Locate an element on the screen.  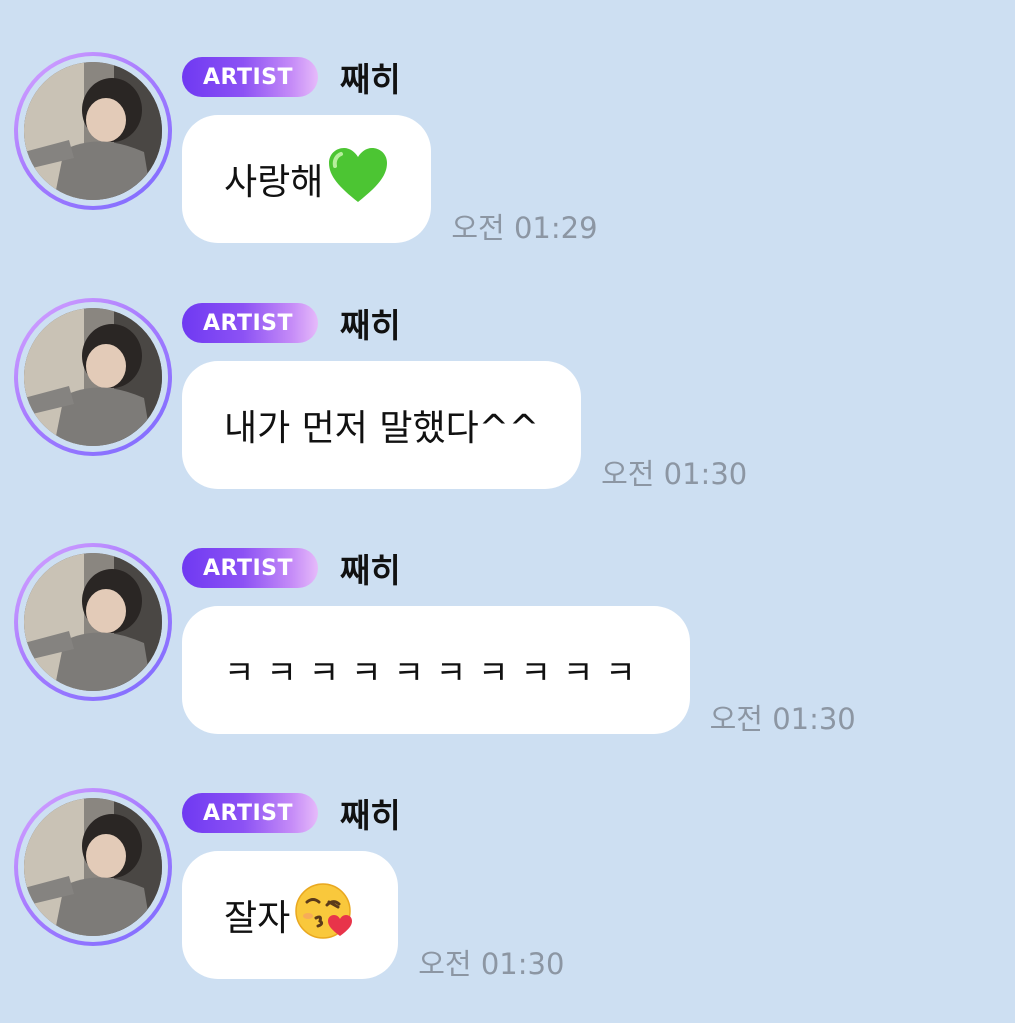
message-text: ㅋㅋㅋㅋㅋㅋㅋㅋㅋㅋ is located at coordinates (436, 672).